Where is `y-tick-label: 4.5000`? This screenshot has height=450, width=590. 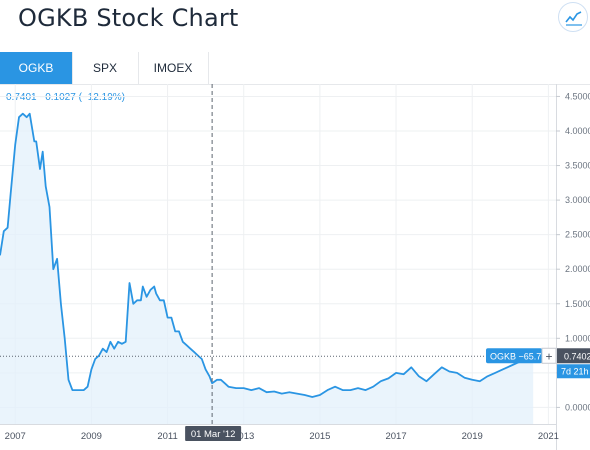 y-tick-label: 4.5000 is located at coordinates (577, 96).